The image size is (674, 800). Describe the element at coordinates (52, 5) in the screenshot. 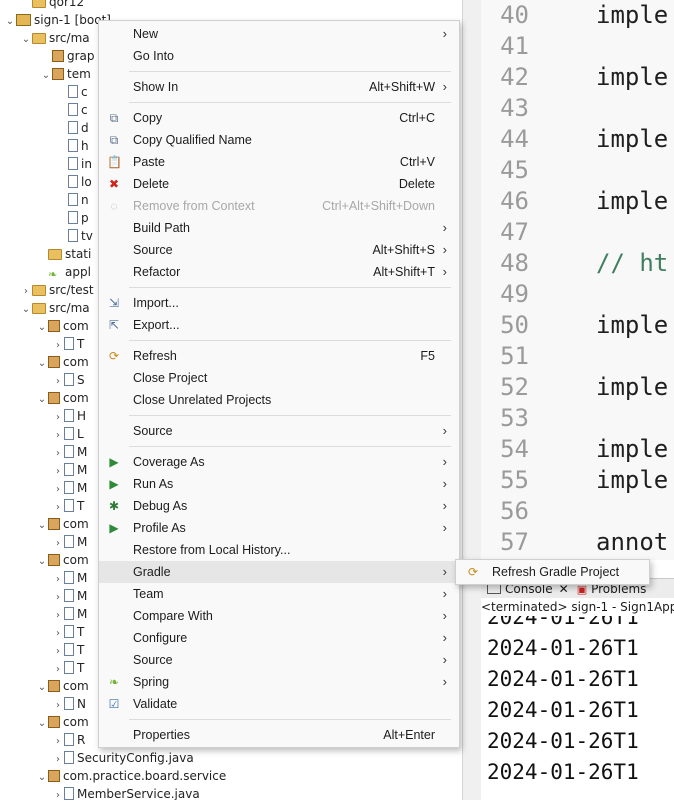

I see `tree-item: qor12` at that location.